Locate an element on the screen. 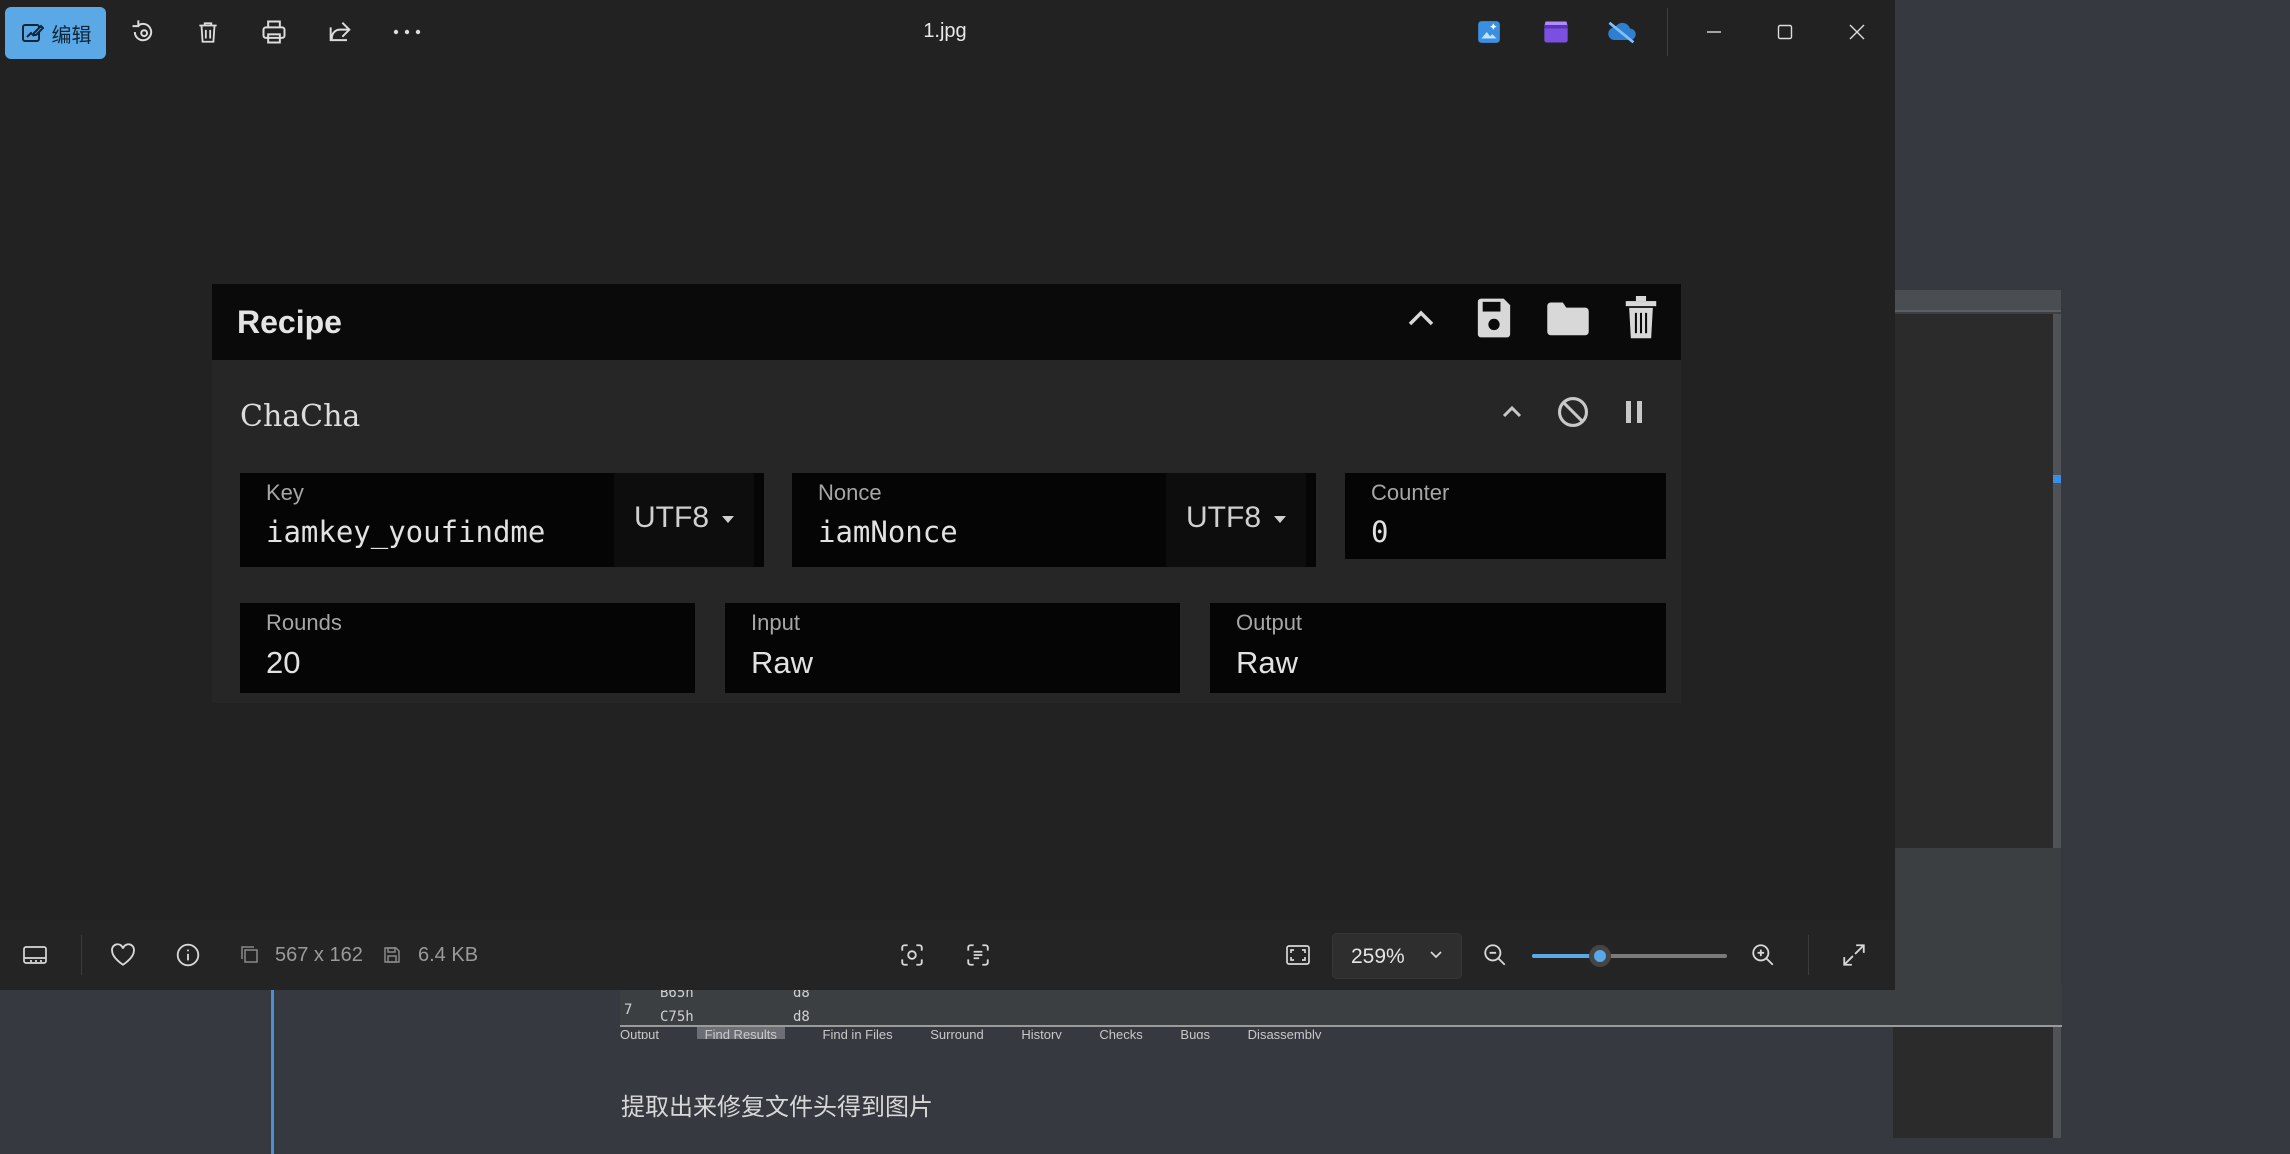 Image resolution: width=2290 pixels, height=1154 pixels. key-value: iamkey_youfindme is located at coordinates (406, 532).